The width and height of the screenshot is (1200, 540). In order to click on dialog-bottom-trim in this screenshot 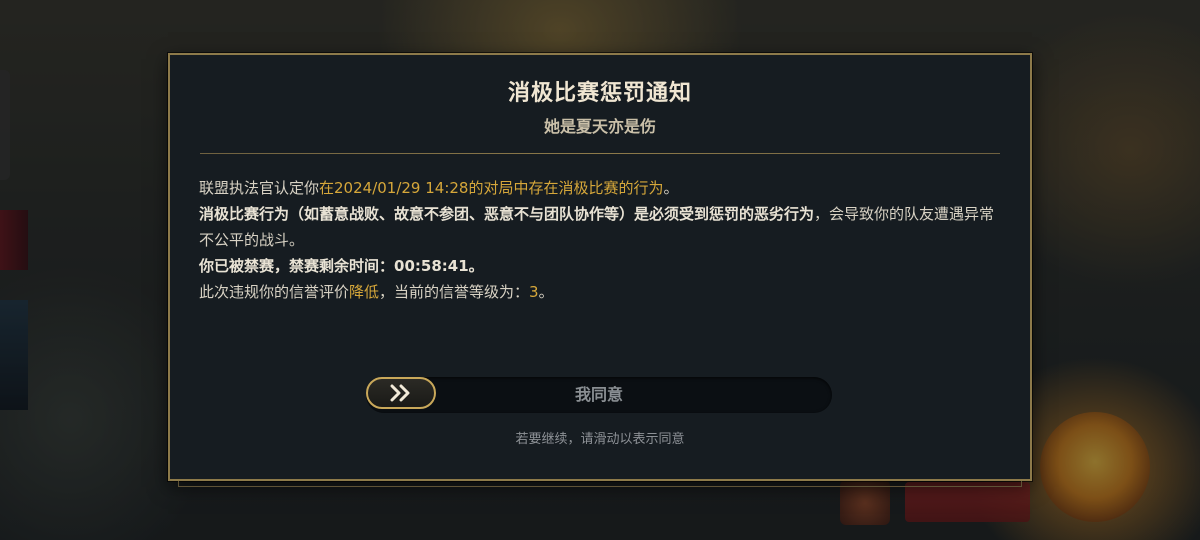, I will do `click(600, 484)`.